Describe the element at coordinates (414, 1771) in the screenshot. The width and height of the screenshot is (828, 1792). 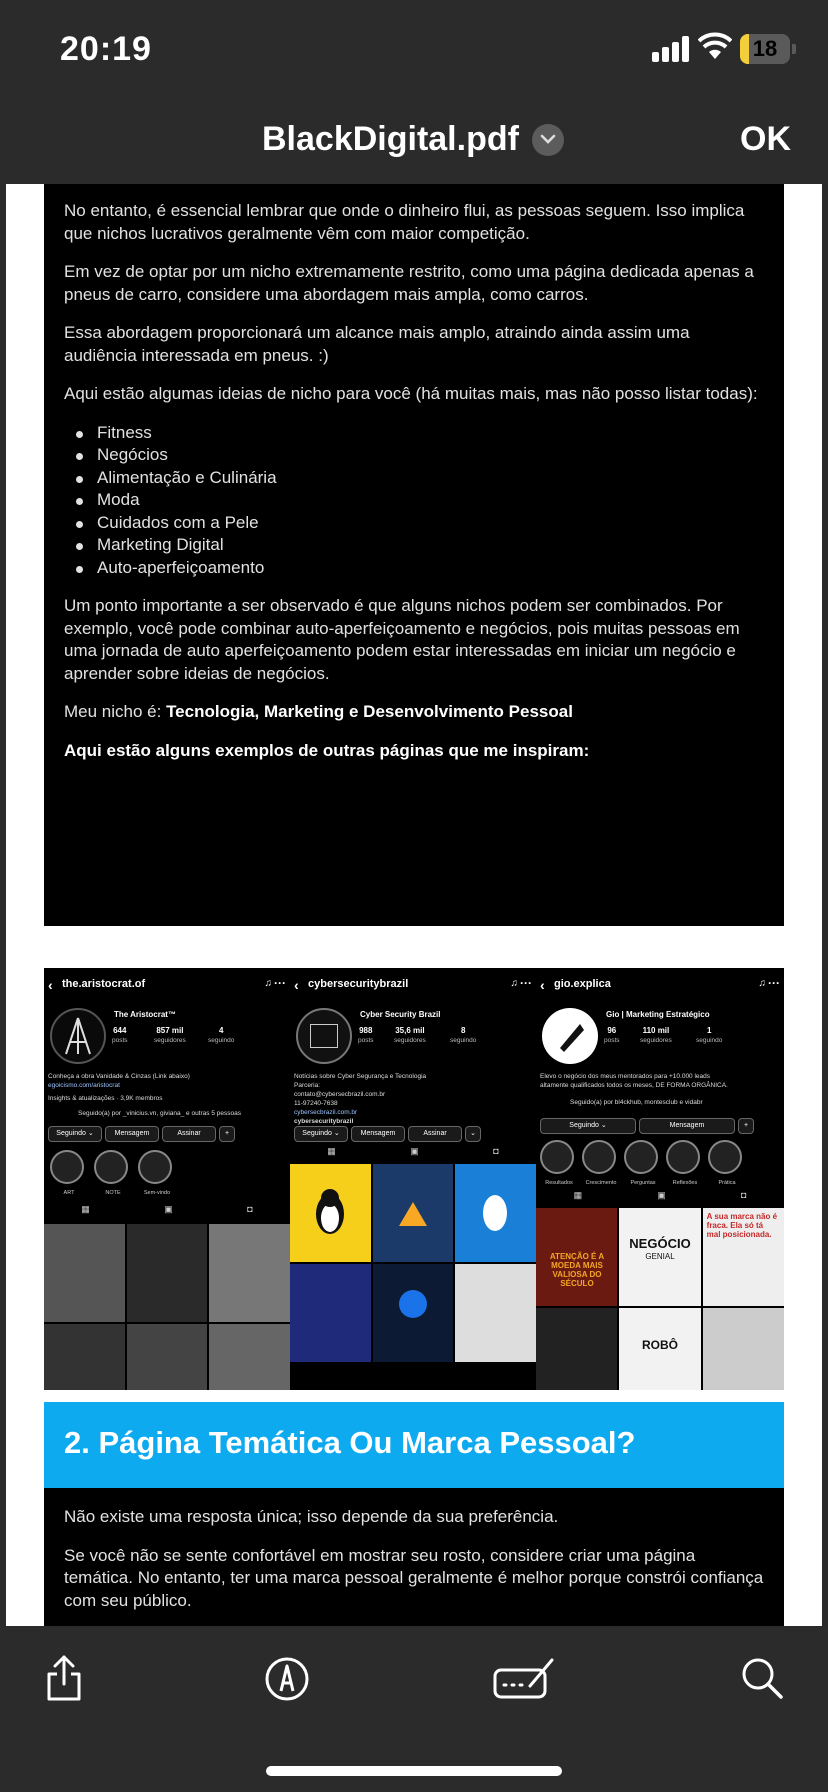
I see `home-indicator` at that location.